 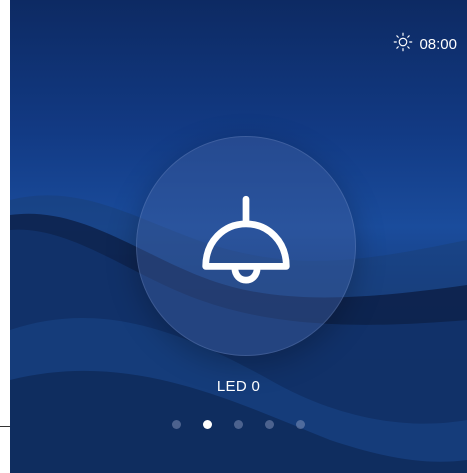 I want to click on device-name-label: LED 0, so click(x=238, y=386).